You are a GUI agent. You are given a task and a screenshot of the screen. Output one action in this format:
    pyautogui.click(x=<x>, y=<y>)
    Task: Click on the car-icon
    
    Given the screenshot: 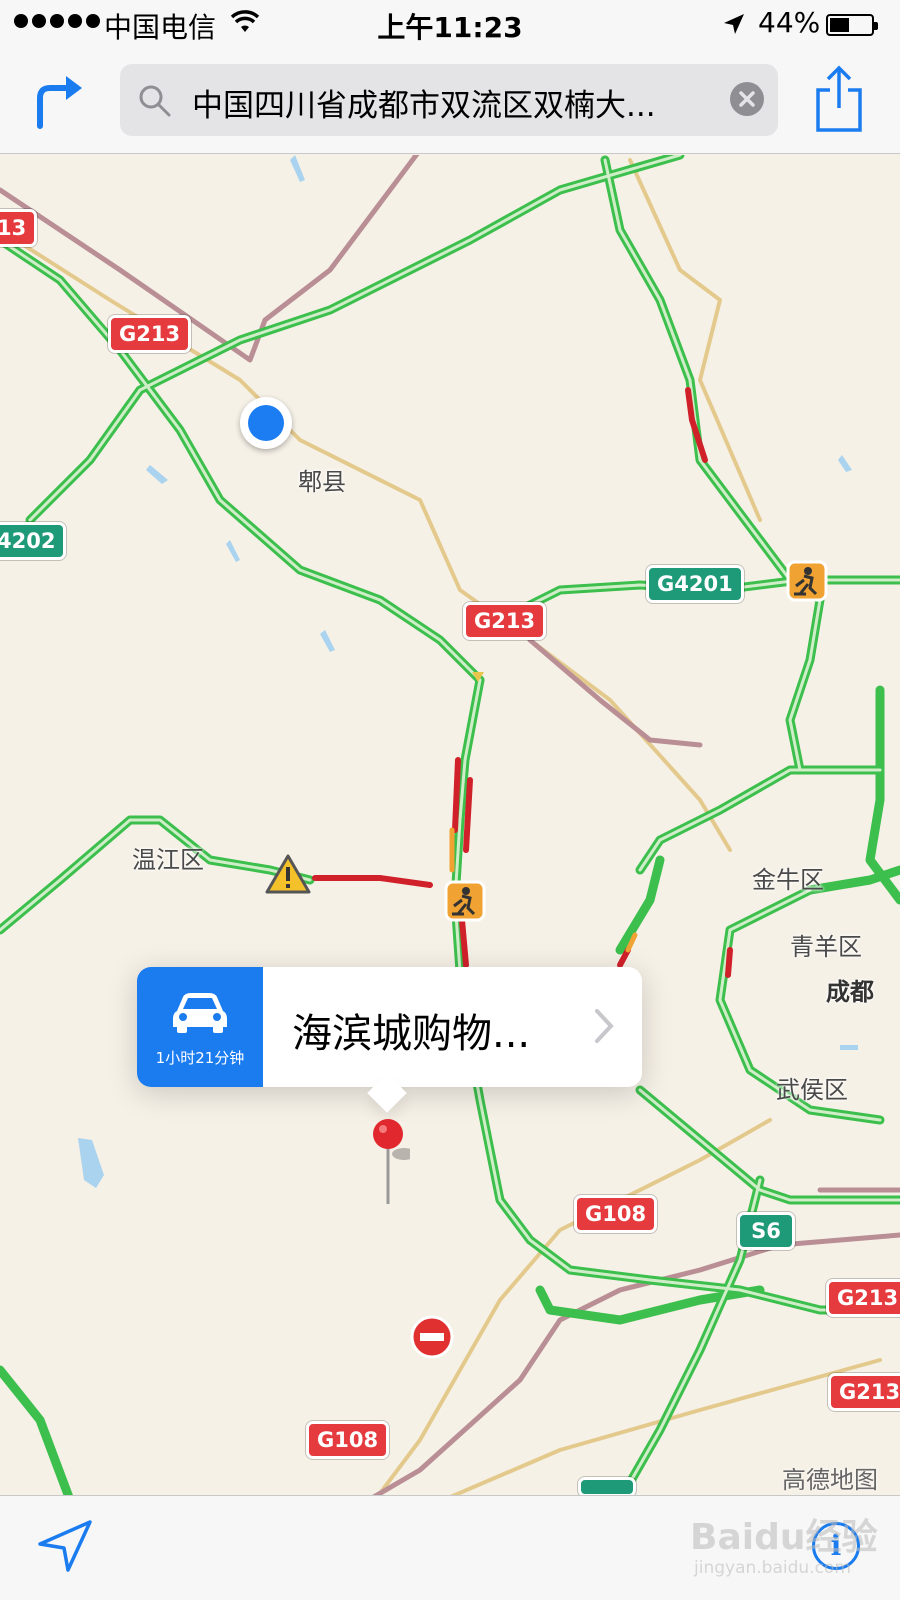 What is the action you would take?
    pyautogui.click(x=200, y=1013)
    